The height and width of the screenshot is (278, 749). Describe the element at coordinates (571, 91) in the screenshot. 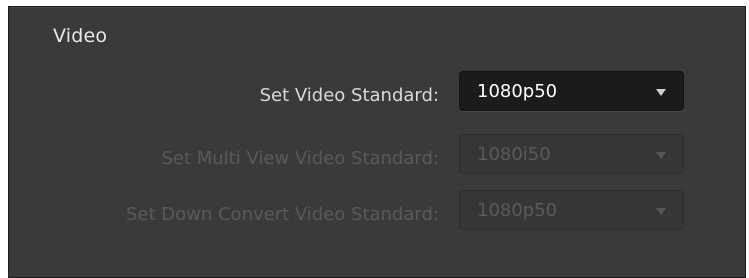

I see `video-standard-dropdown: 1080p50` at that location.